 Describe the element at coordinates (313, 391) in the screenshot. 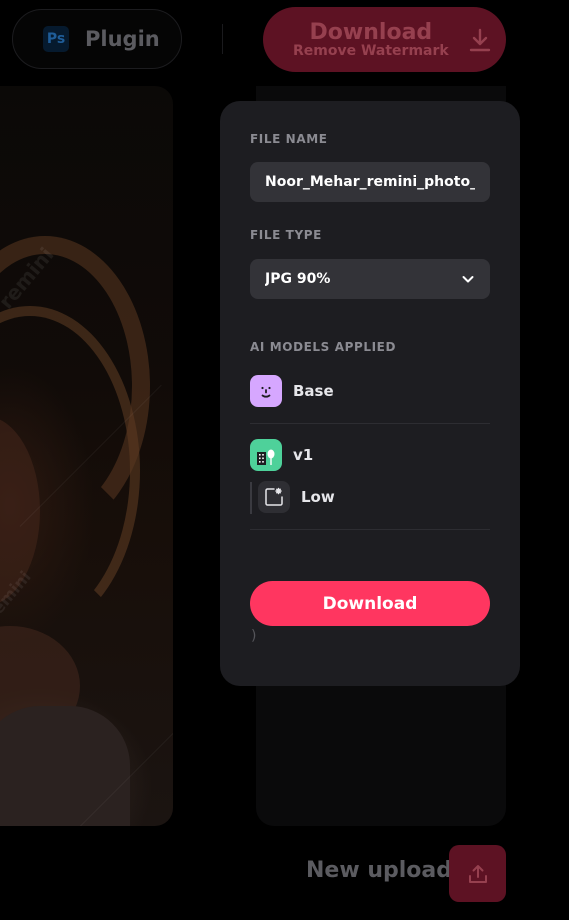

I see `model-label: Base` at that location.